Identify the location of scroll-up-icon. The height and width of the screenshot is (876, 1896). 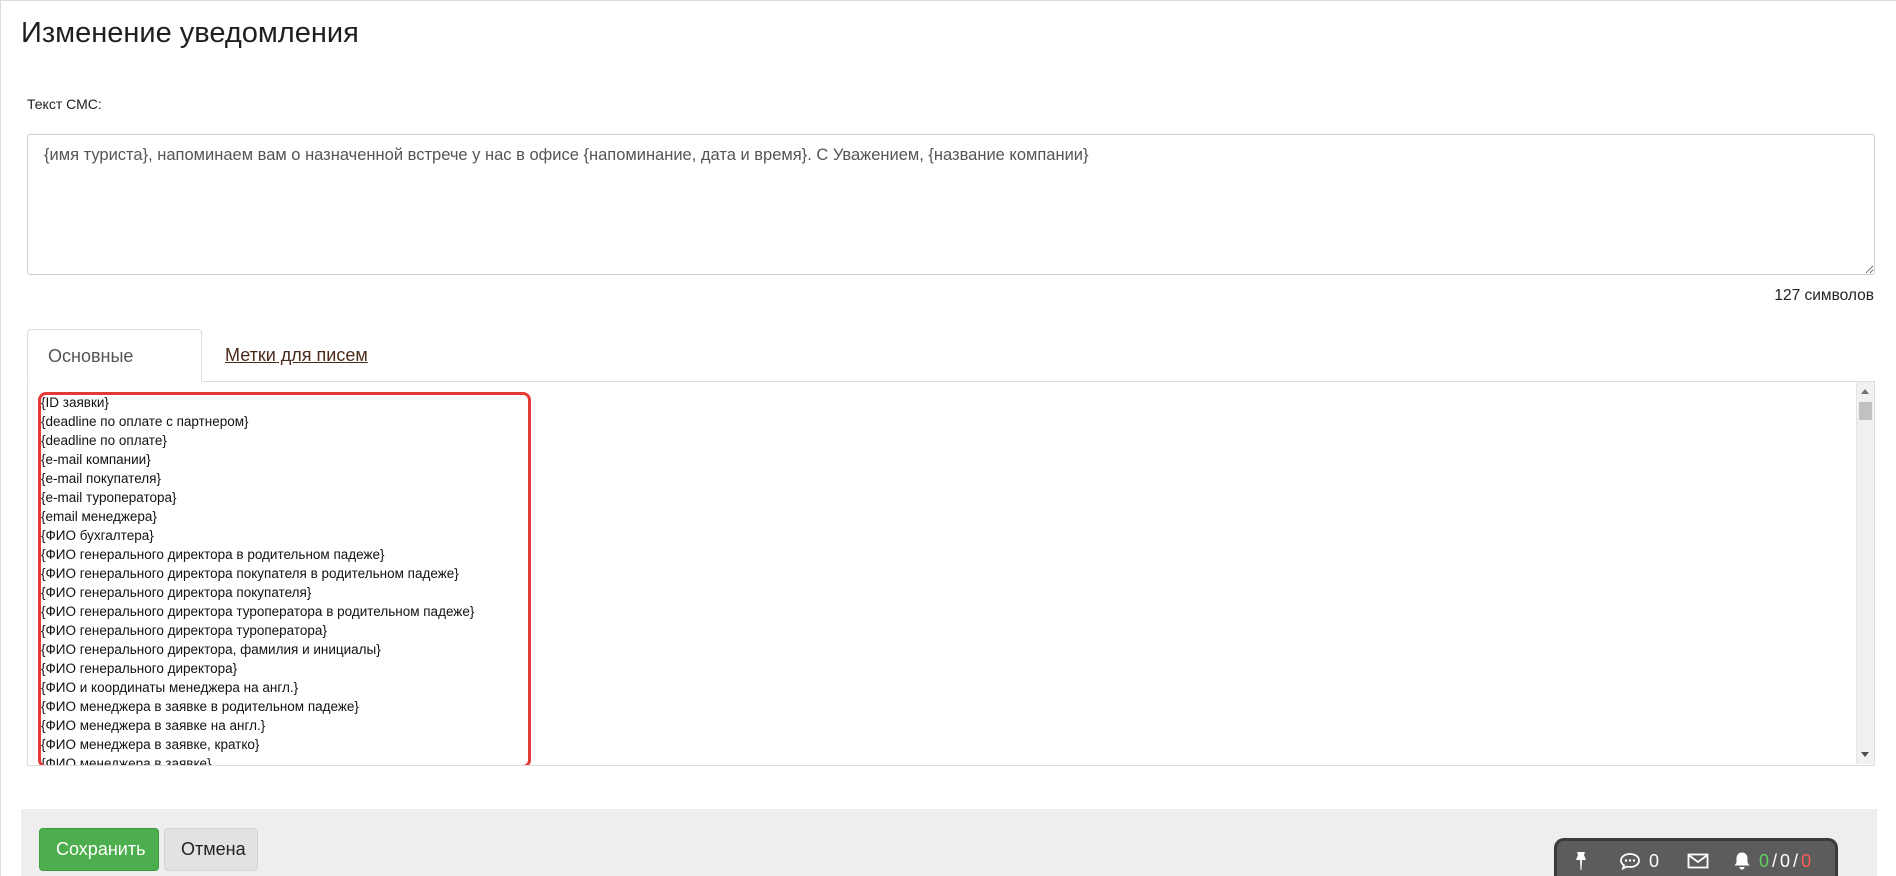
(1865, 391).